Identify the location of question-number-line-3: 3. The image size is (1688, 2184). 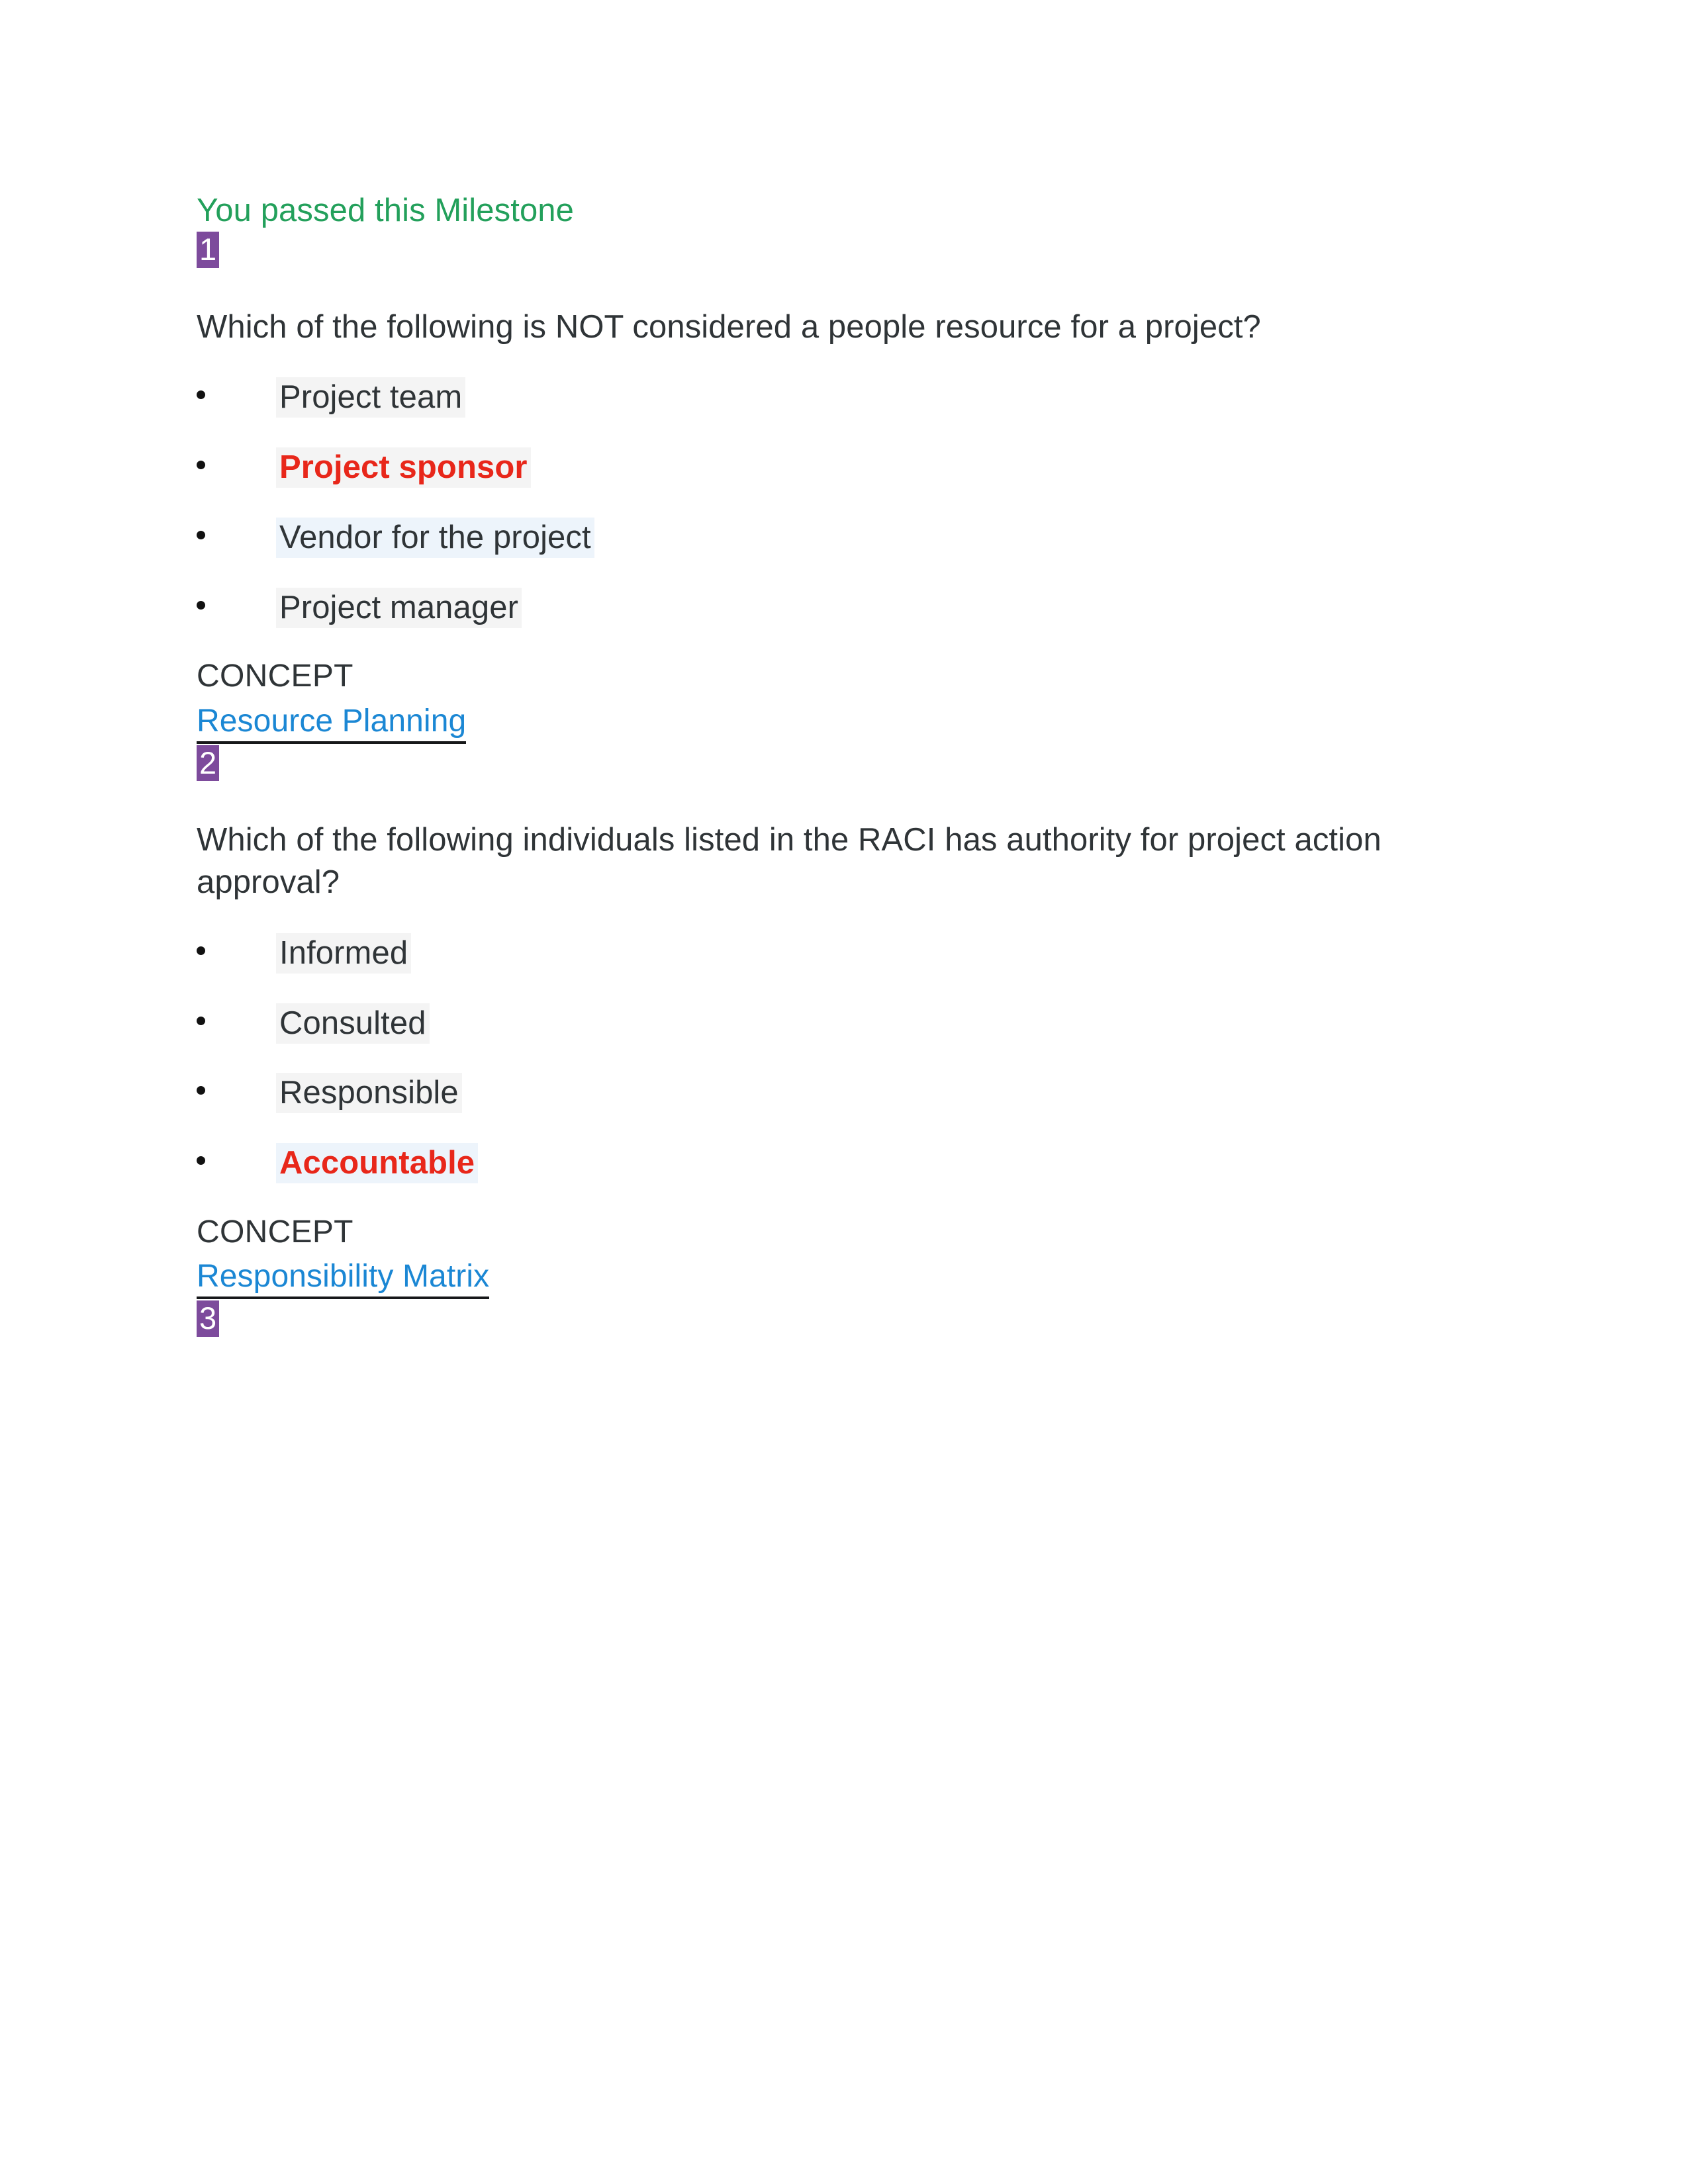
(942, 1318).